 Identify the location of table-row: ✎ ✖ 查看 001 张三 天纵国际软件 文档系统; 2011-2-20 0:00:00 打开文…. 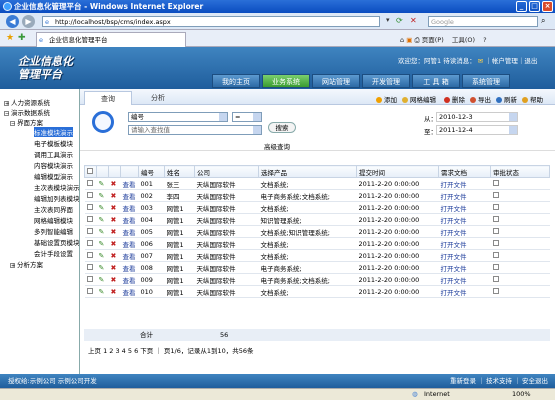
(317, 183).